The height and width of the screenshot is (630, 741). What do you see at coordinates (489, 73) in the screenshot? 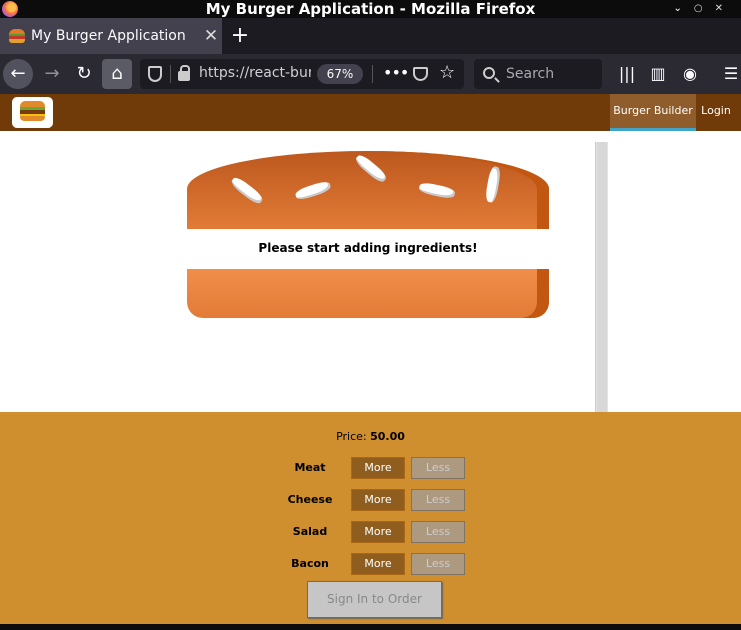
I see `search-icon` at bounding box center [489, 73].